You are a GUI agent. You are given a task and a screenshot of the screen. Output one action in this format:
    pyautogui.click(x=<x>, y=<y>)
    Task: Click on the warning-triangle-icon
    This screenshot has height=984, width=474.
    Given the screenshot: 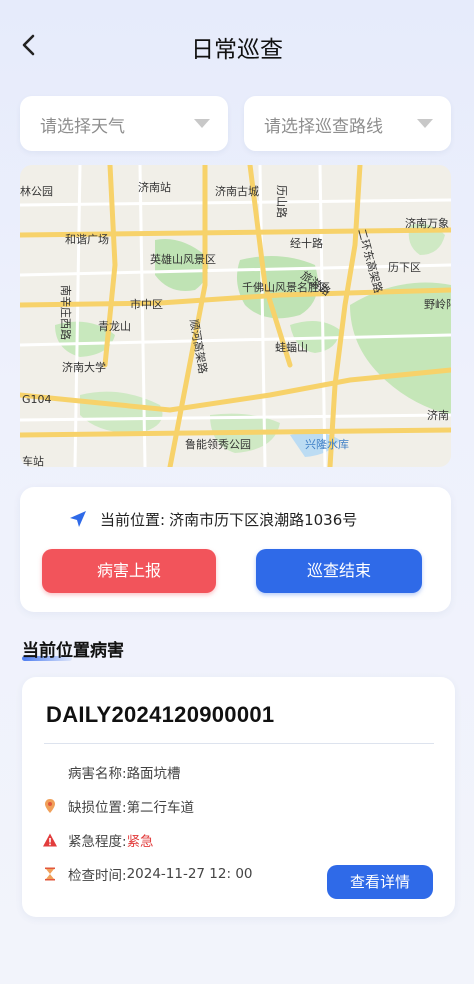 What is the action you would take?
    pyautogui.click(x=50, y=840)
    